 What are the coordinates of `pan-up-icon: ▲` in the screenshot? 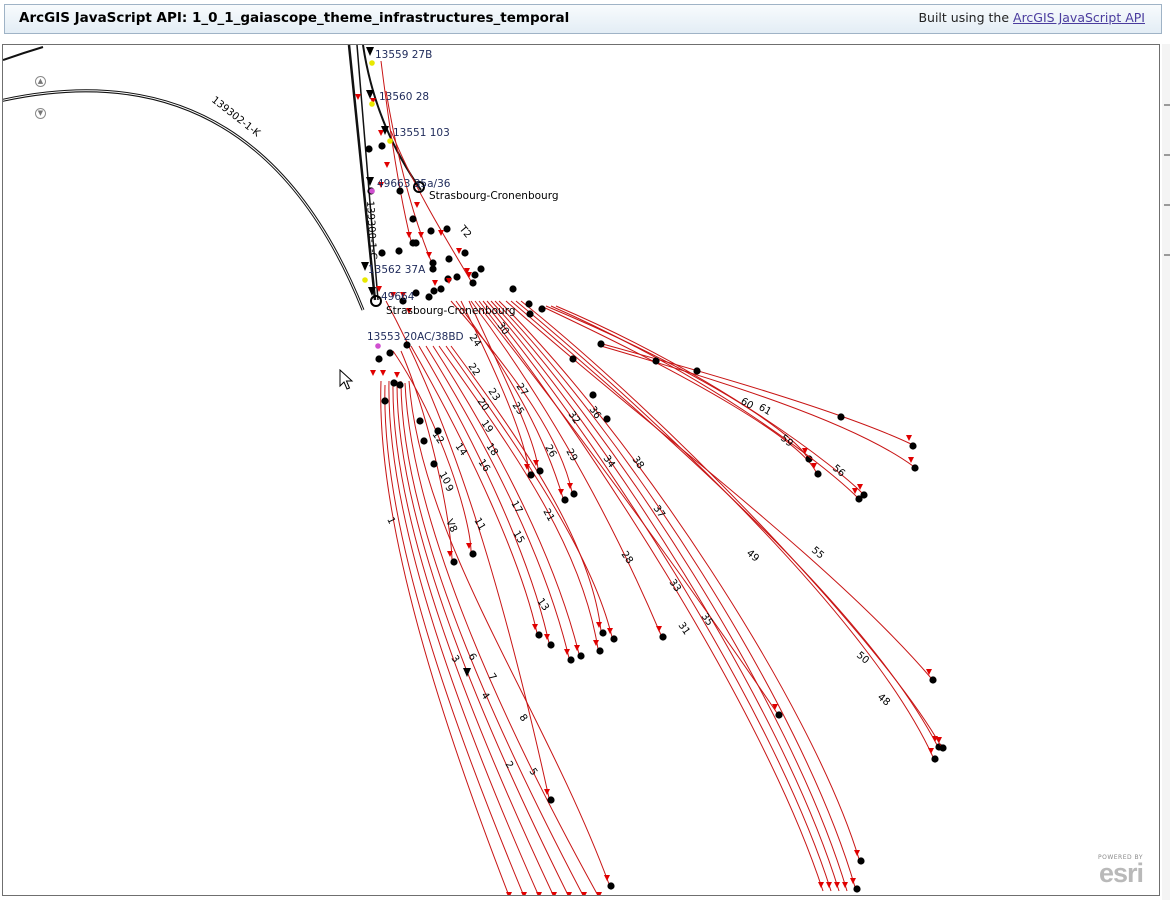 It's located at (40, 81).